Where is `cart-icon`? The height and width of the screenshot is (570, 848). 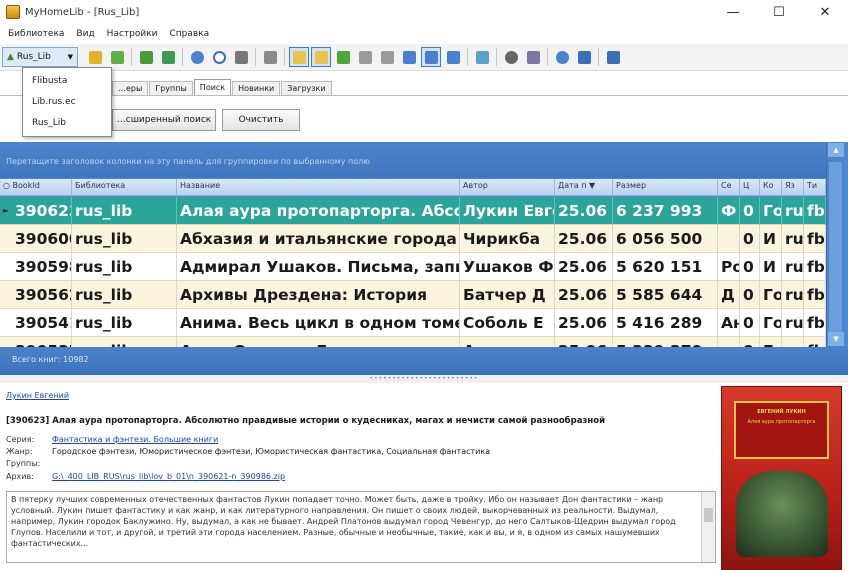 cart-icon is located at coordinates (453, 57).